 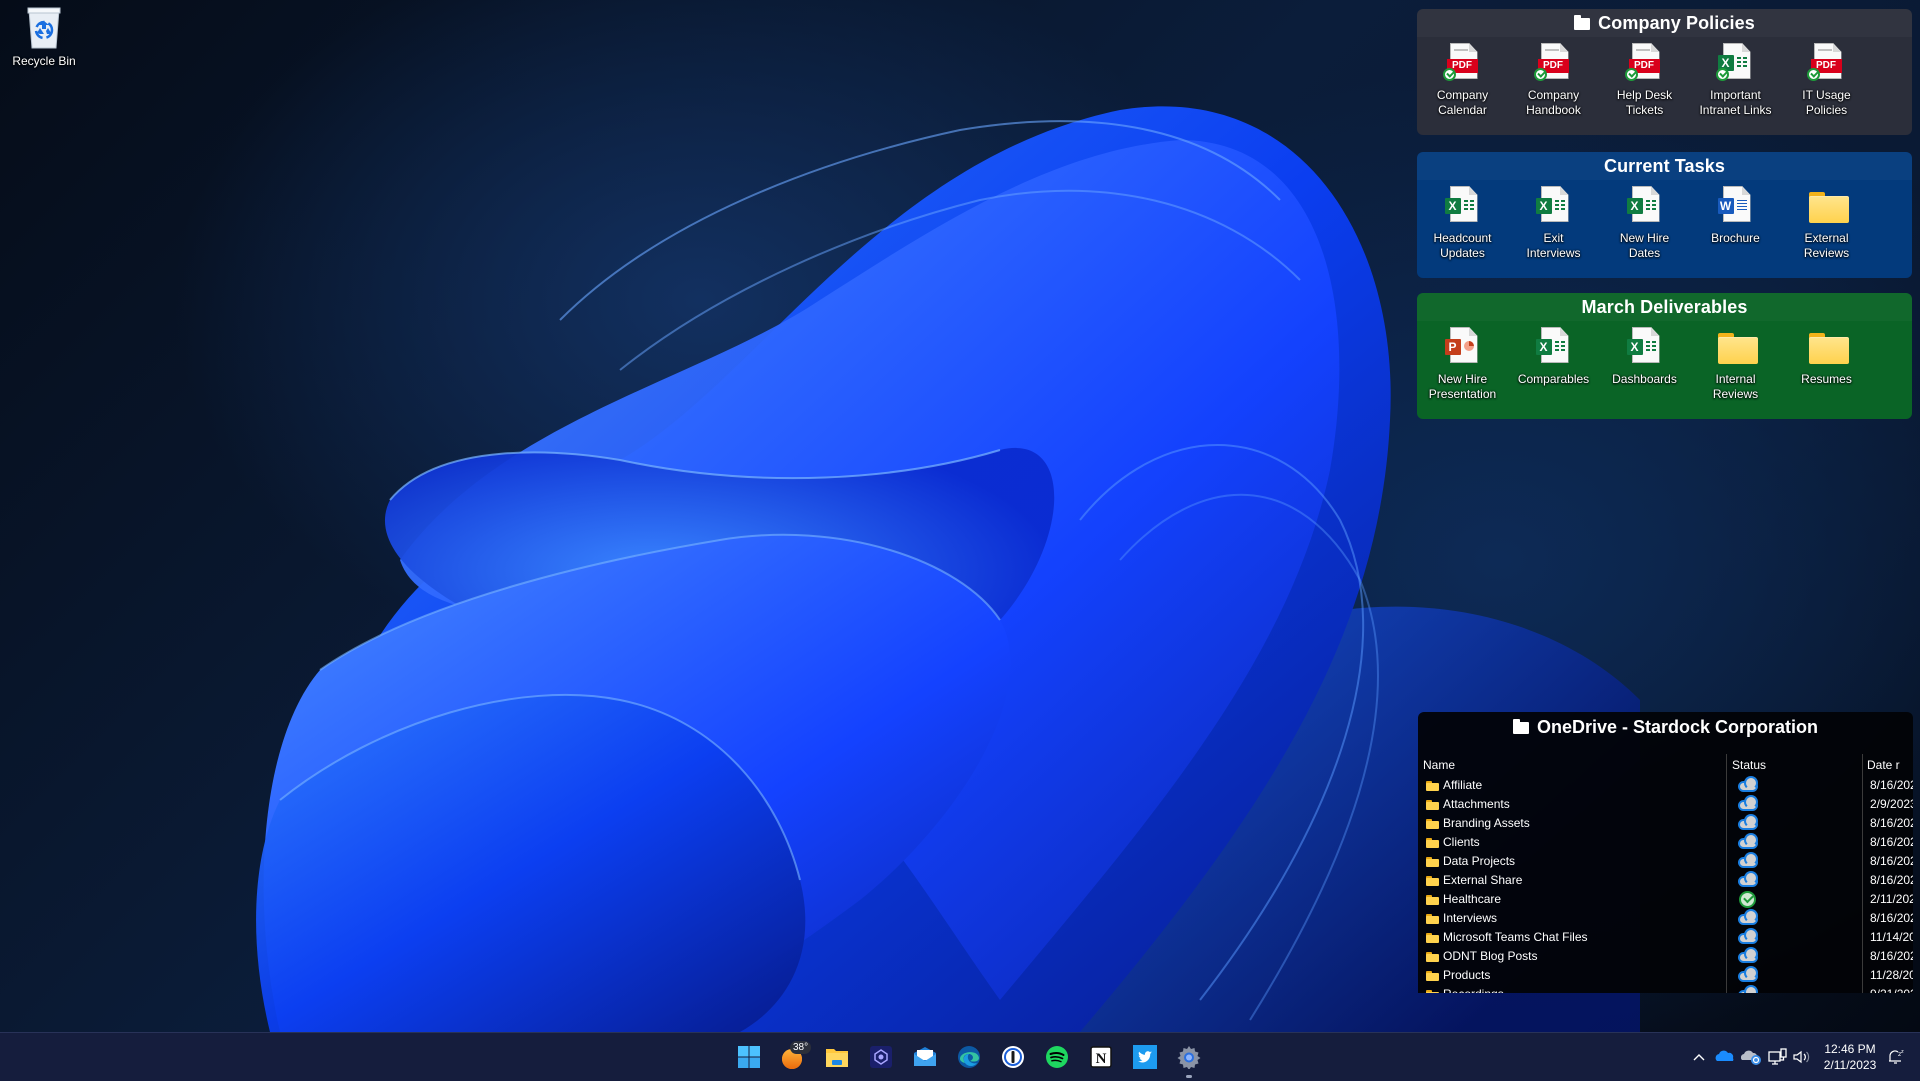 I want to click on pdf-file-icon: PDF, so click(x=1462, y=64).